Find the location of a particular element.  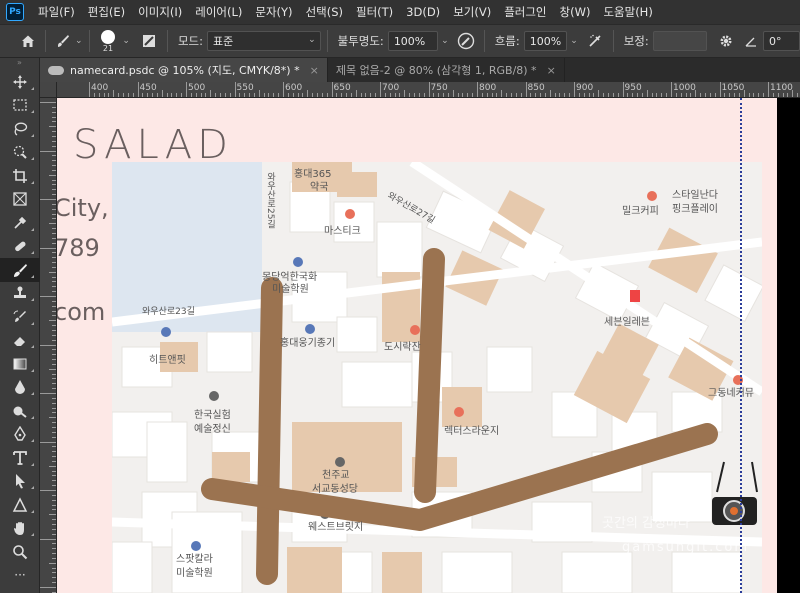

brush-tool-icon is located at coordinates (20, 270).